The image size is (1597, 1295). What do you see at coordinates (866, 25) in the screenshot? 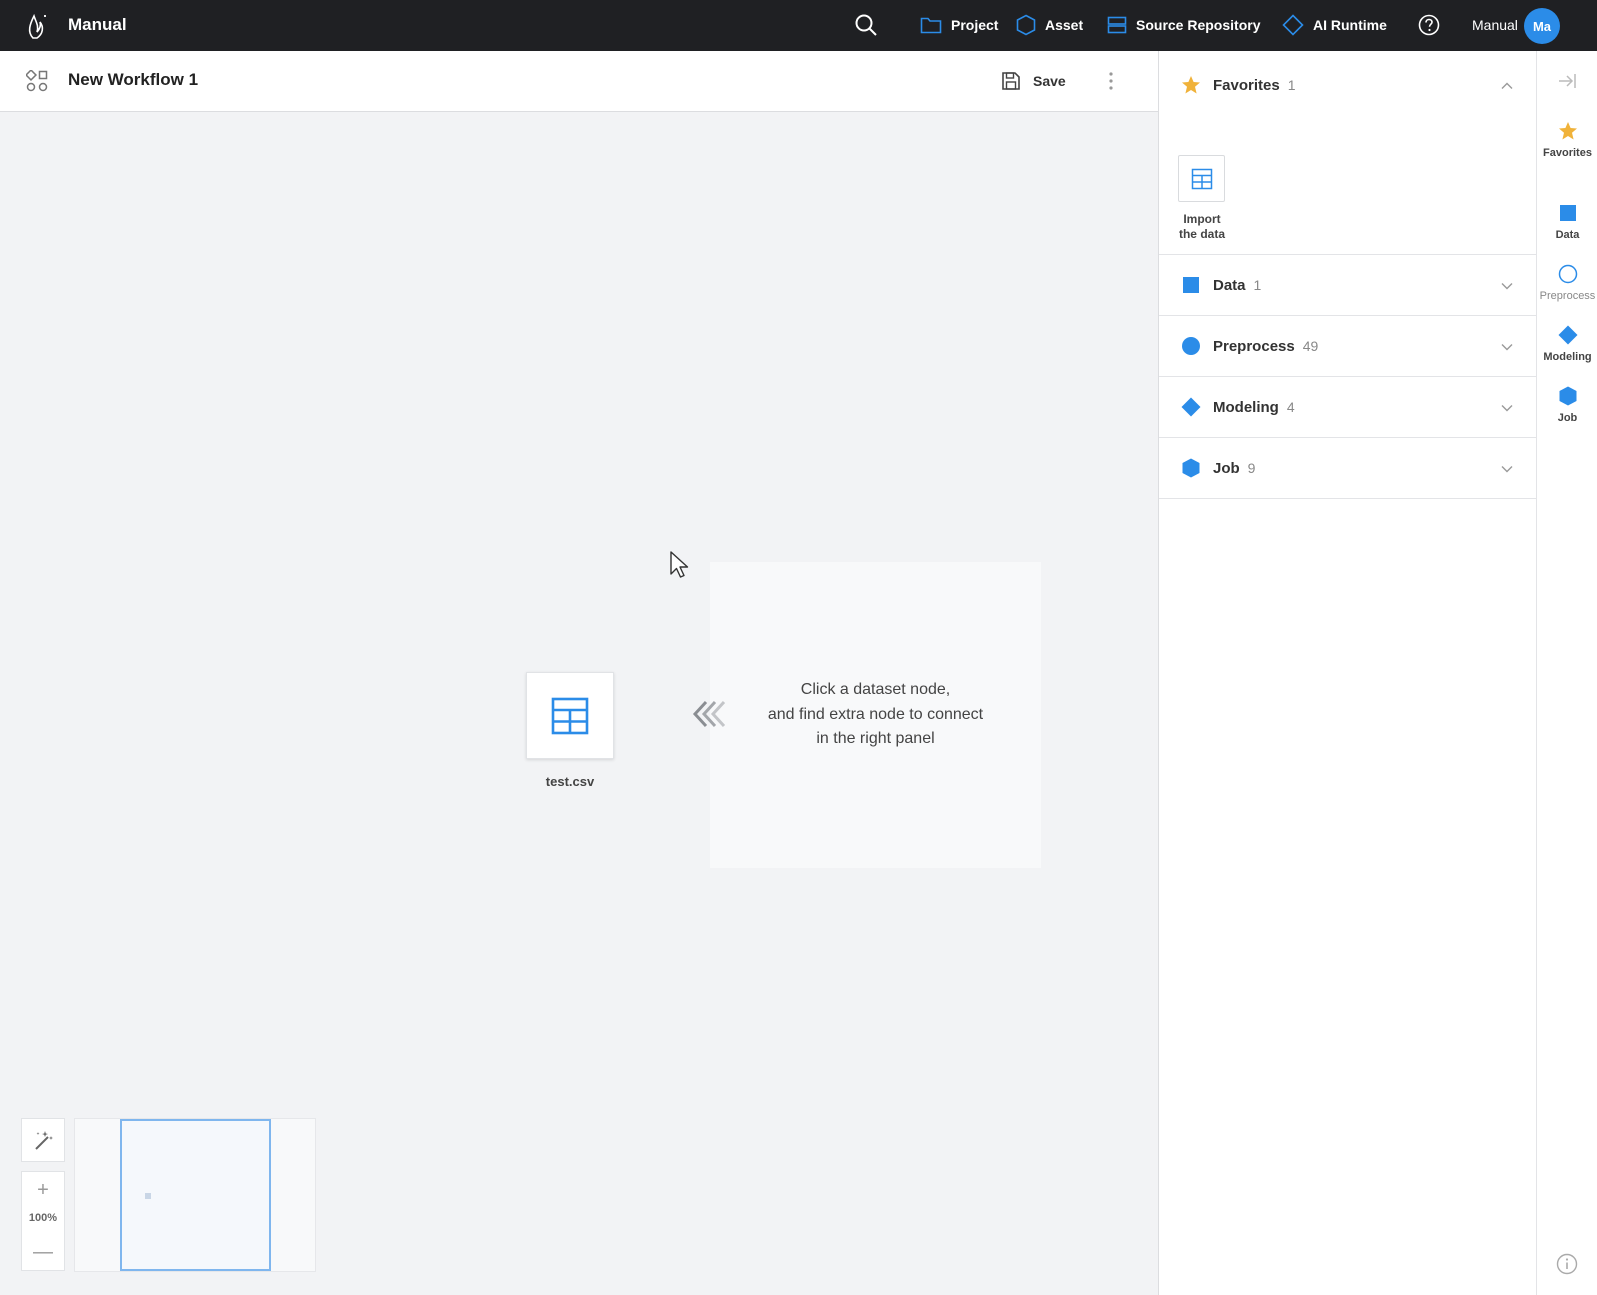
I see `search-icon` at bounding box center [866, 25].